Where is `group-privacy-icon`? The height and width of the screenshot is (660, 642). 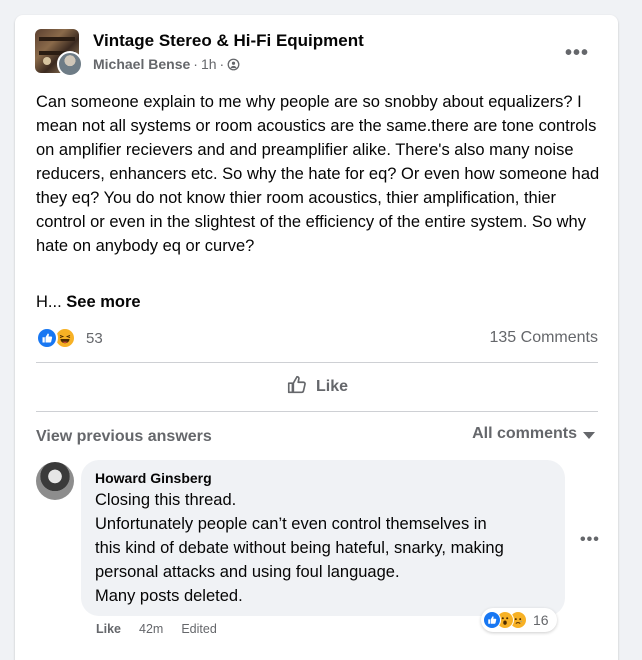
group-privacy-icon is located at coordinates (233, 64).